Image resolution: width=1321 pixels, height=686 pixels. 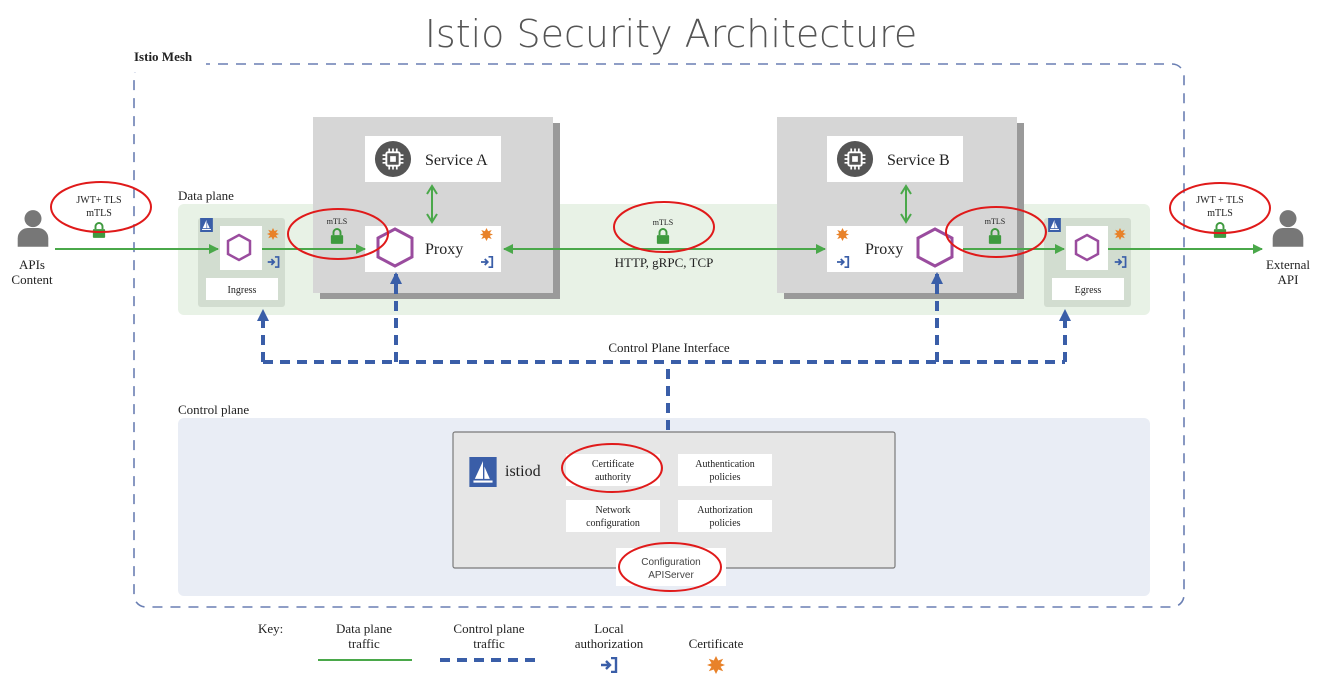 What do you see at coordinates (99, 230) in the screenshot?
I see `left-lock-icon` at bounding box center [99, 230].